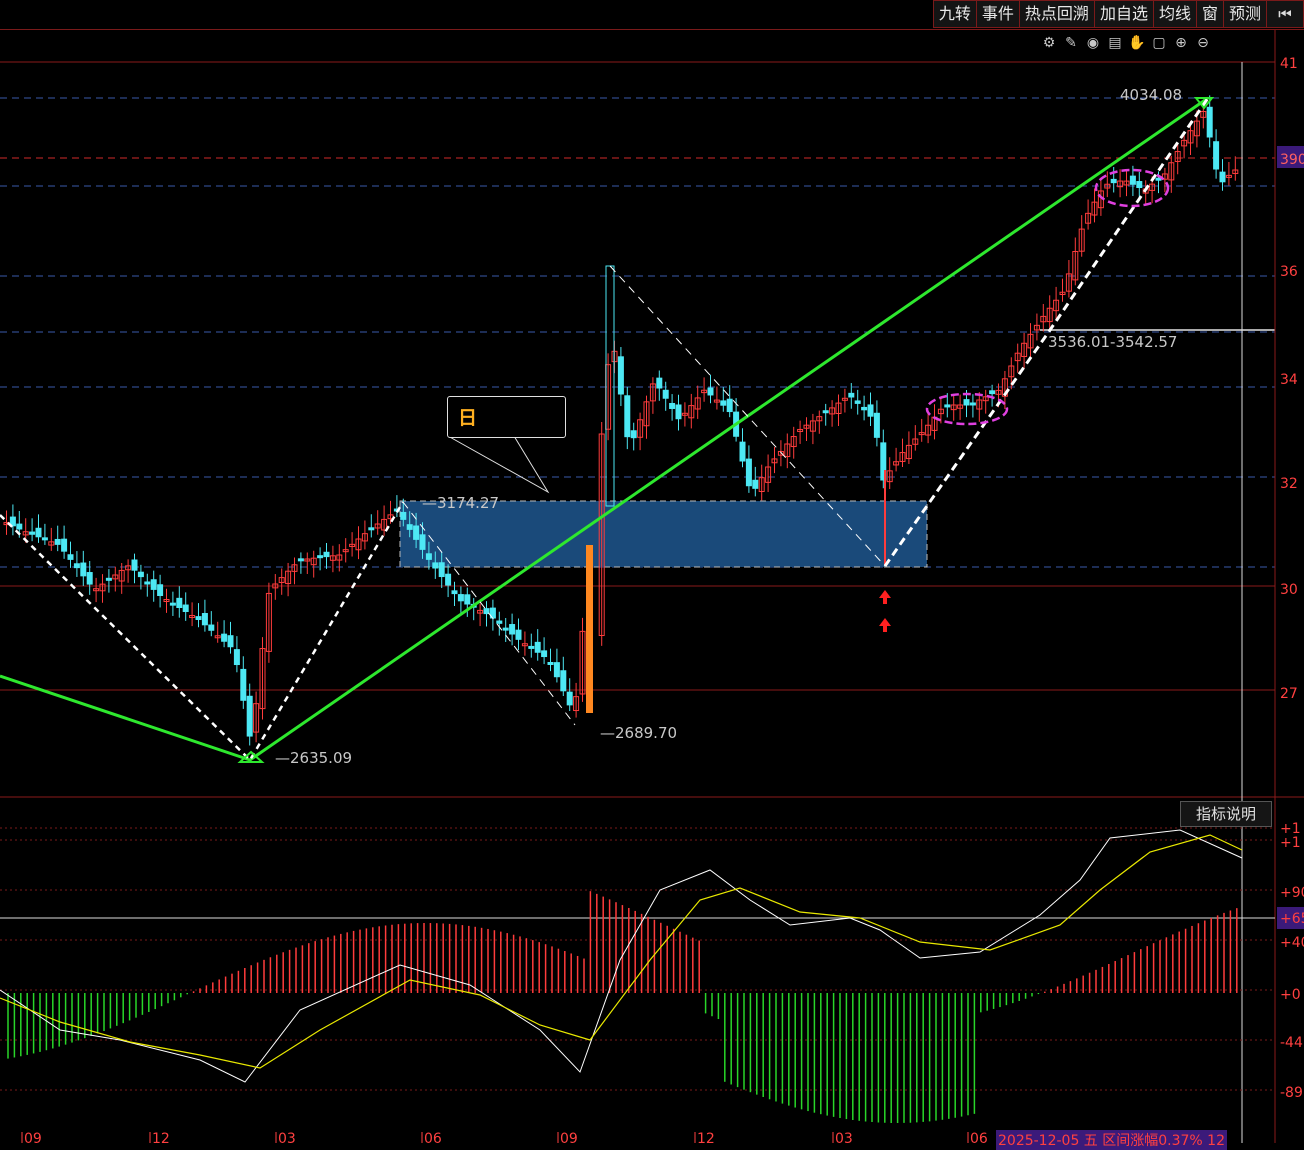 Image resolution: width=1304 pixels, height=1150 pixels. I want to click on price-axis-label: 390, so click(1292, 160).